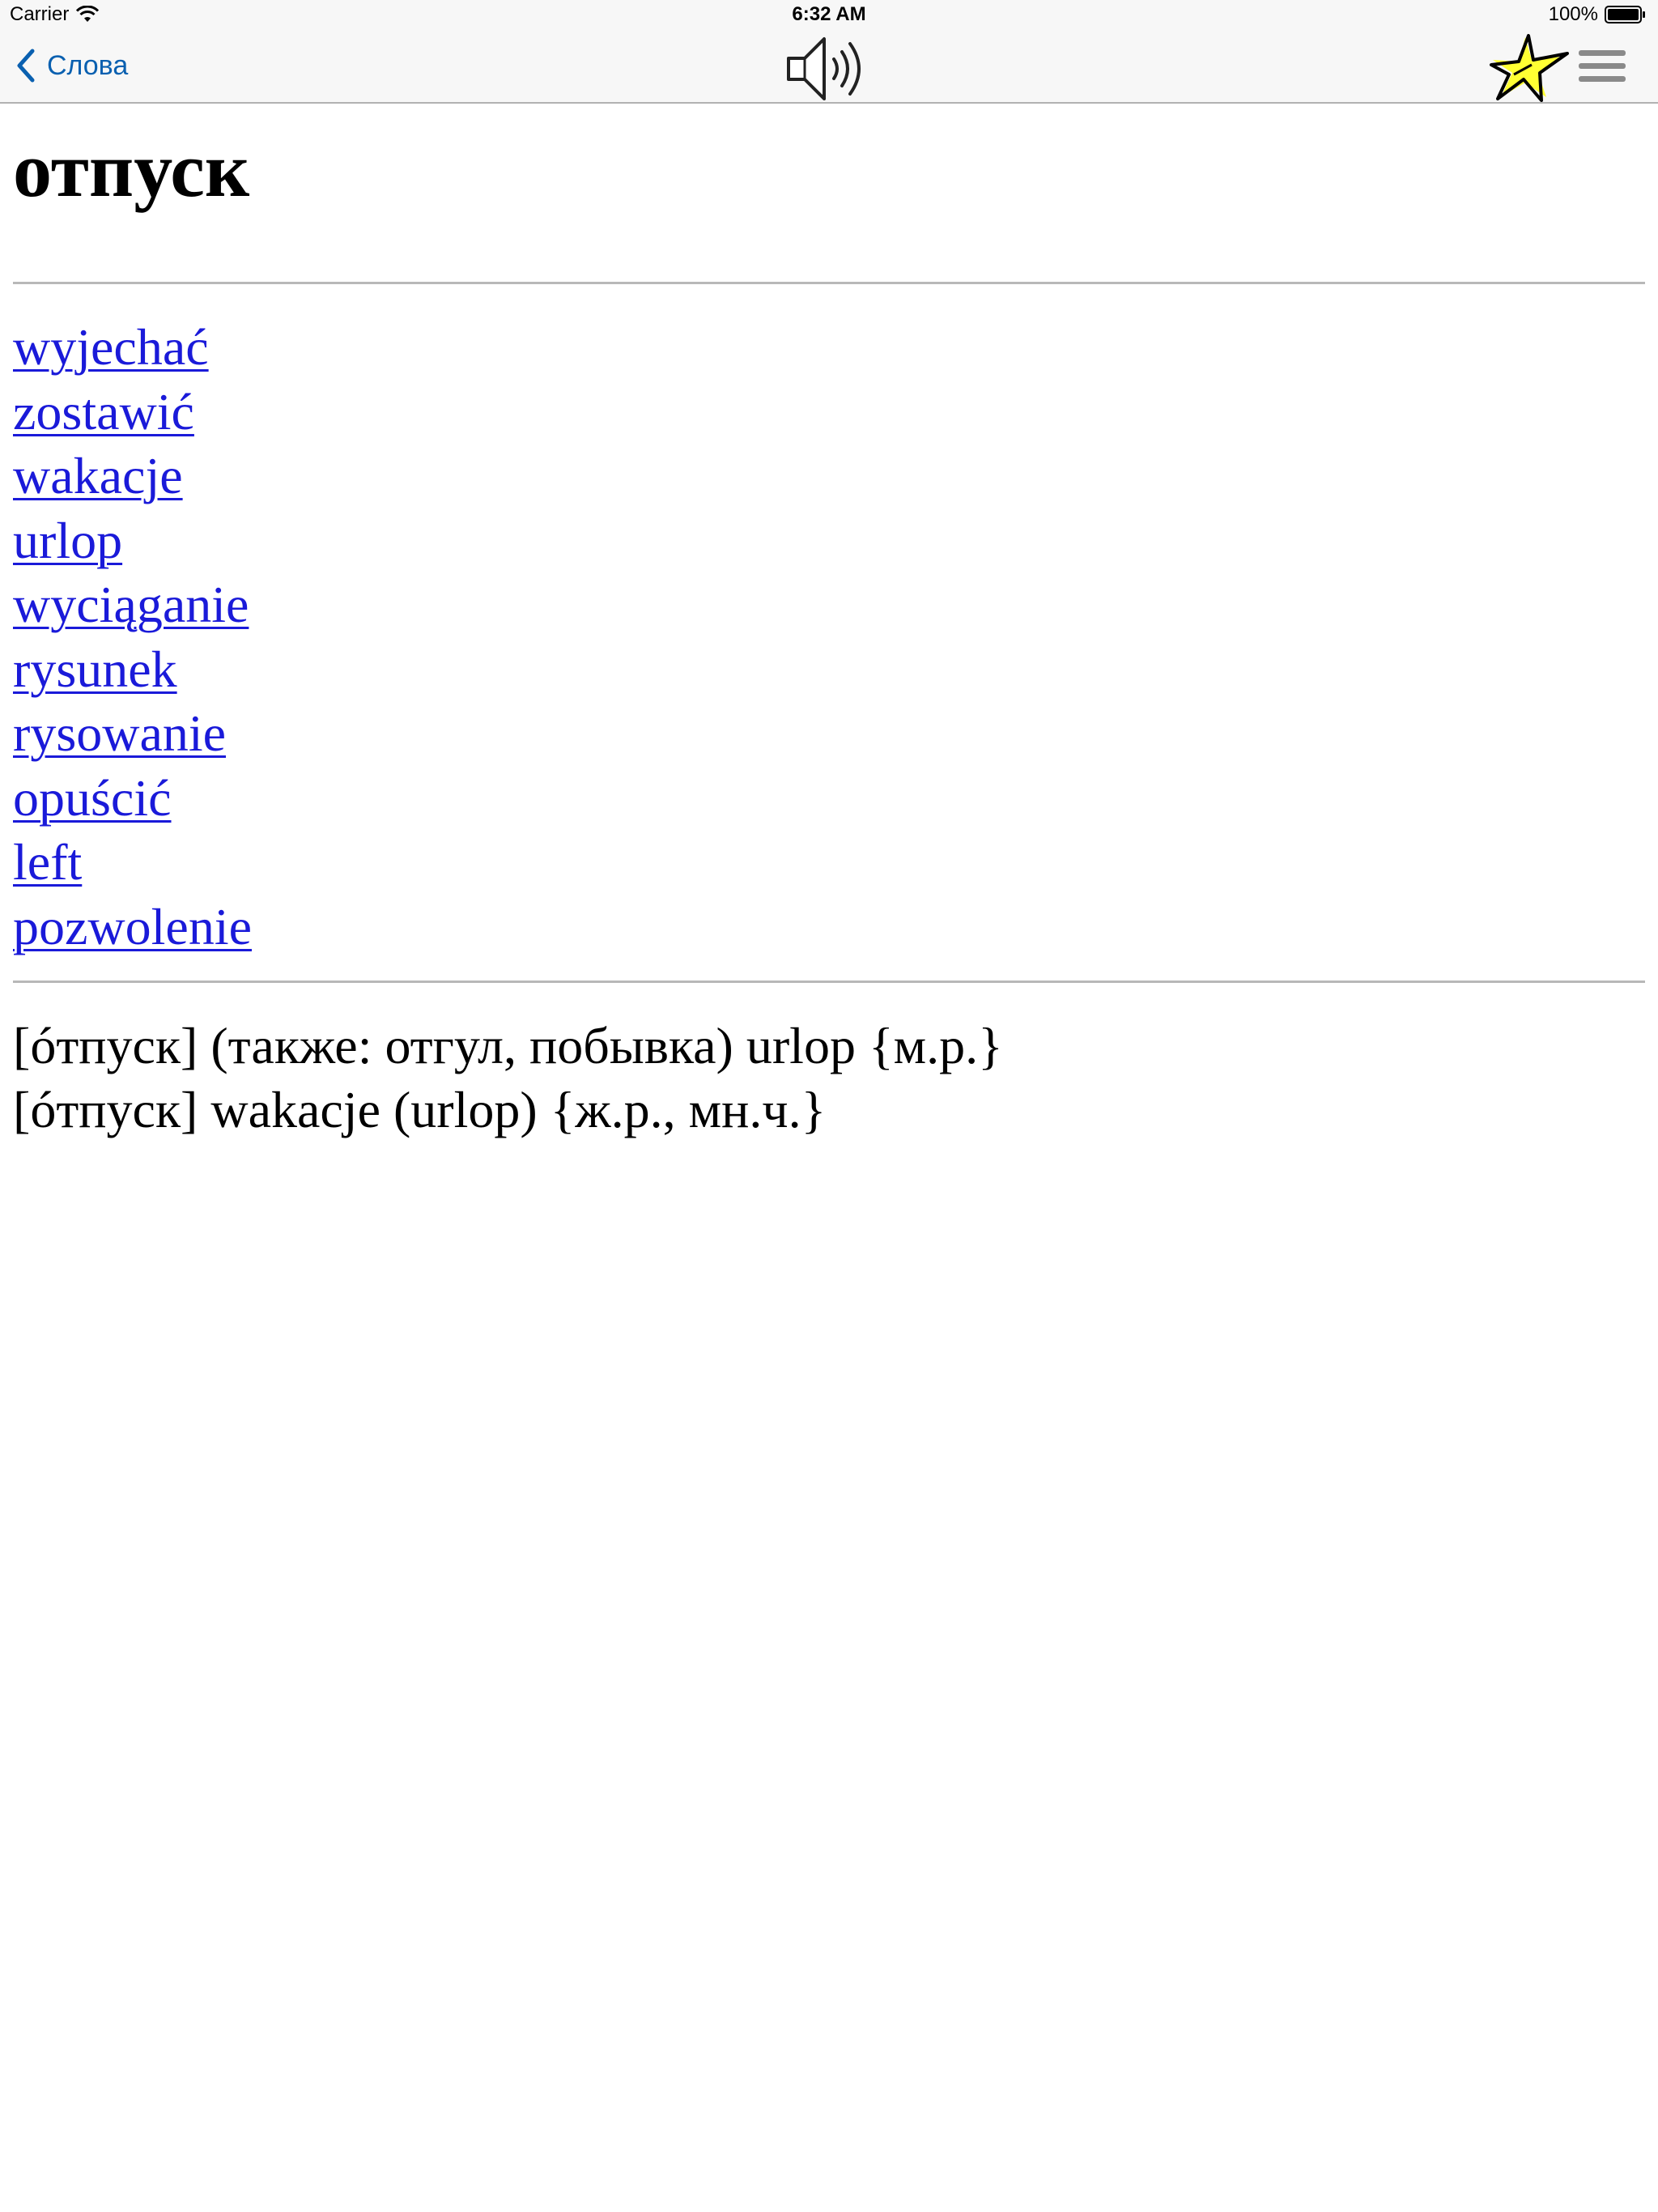 The image size is (1658, 2212). I want to click on back-button-label: Слова, so click(88, 65).